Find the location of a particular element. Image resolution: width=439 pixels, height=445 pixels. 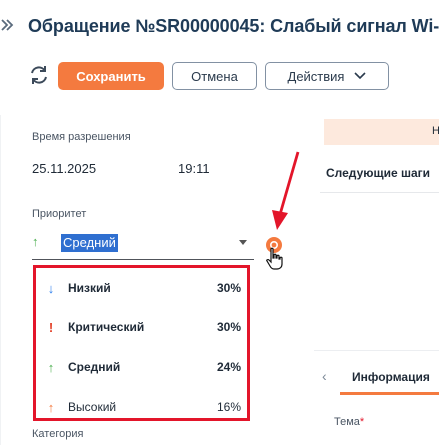

chevron-left-icon: ‹ is located at coordinates (324, 376).